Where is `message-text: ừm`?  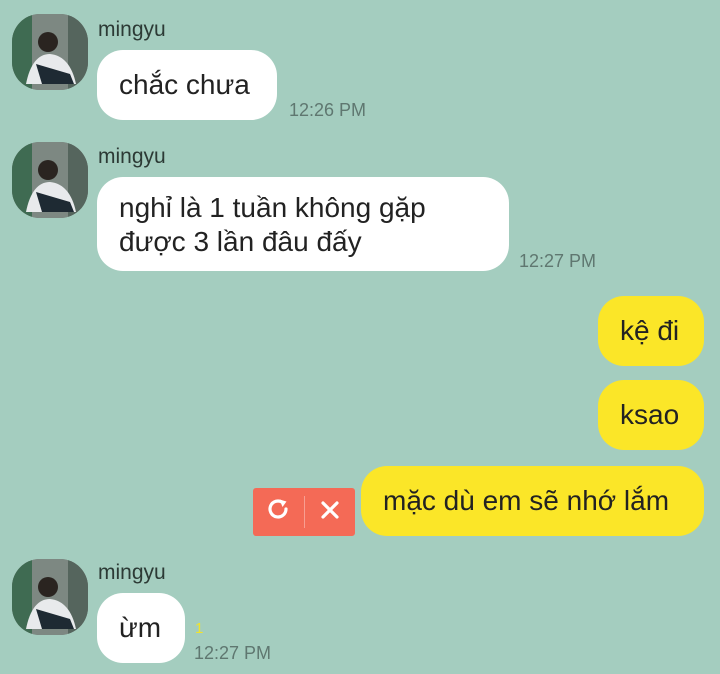 message-text: ừm is located at coordinates (140, 627).